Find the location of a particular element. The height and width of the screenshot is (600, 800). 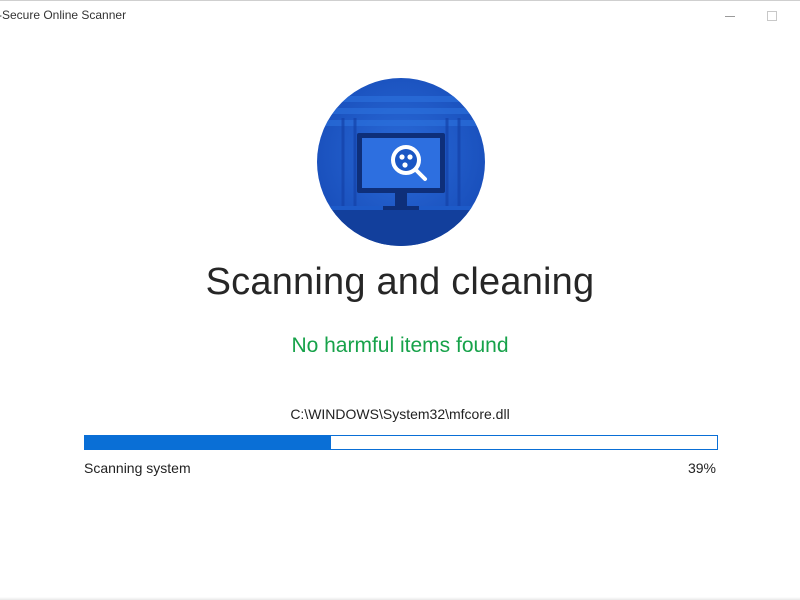

minimize-icon is located at coordinates (730, 16).